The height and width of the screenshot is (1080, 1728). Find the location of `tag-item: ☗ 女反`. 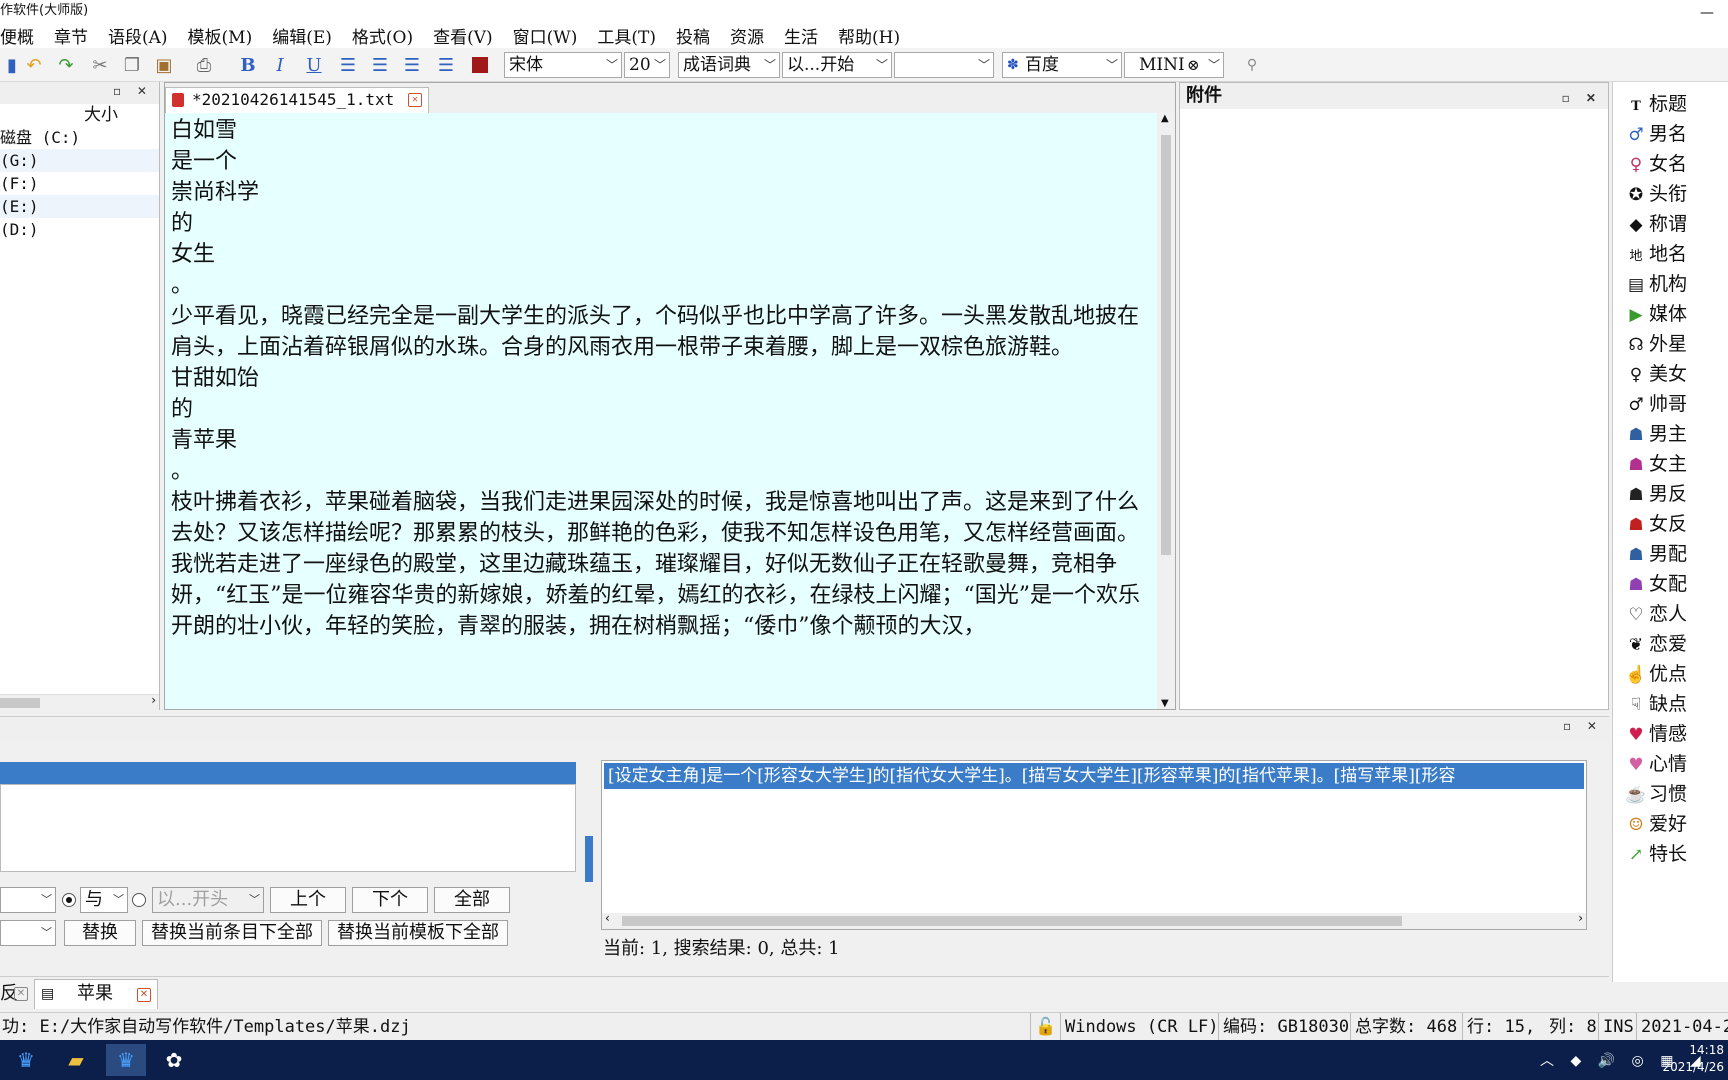

tag-item: ☗ 女反 is located at coordinates (1656, 524).